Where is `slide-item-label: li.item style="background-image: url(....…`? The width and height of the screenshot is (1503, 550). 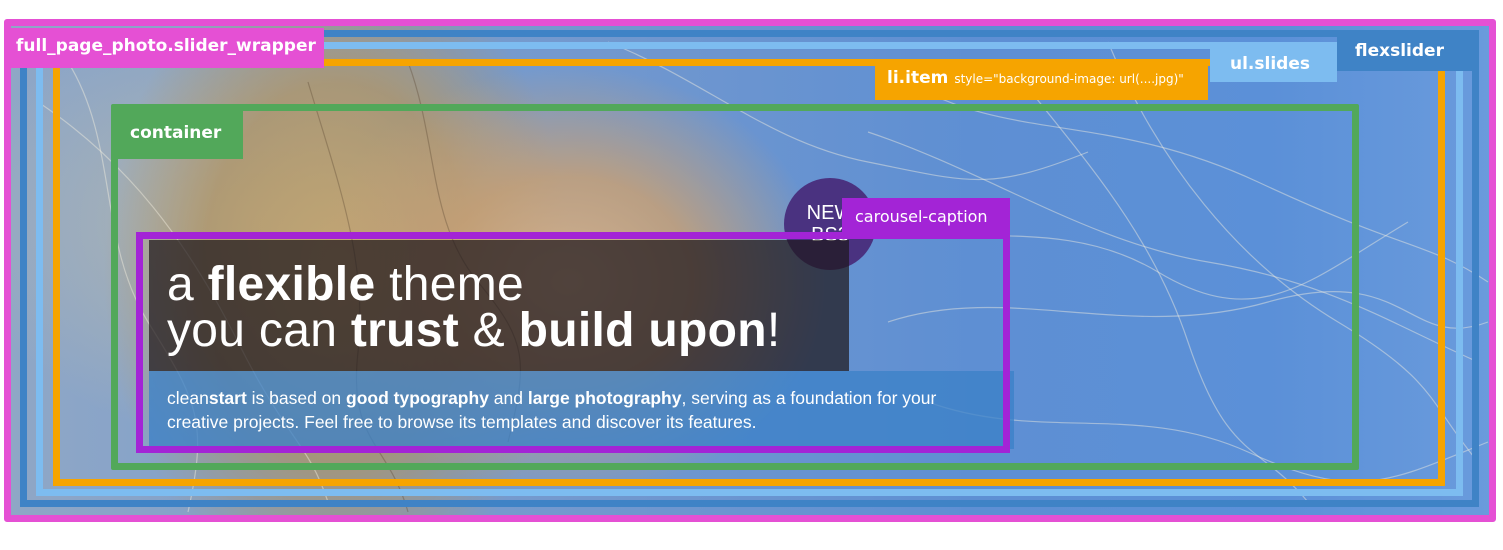
slide-item-label: li.item style="background-image: url(....… is located at coordinates (1041, 82).